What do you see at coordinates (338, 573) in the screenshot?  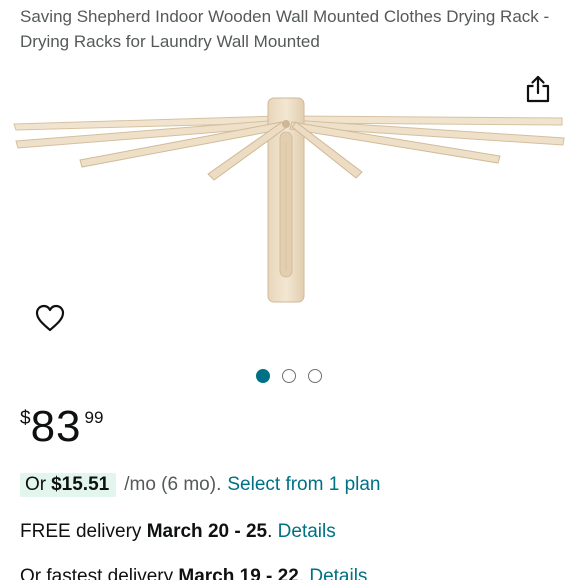 I see `fastest-details-link: Details` at bounding box center [338, 573].